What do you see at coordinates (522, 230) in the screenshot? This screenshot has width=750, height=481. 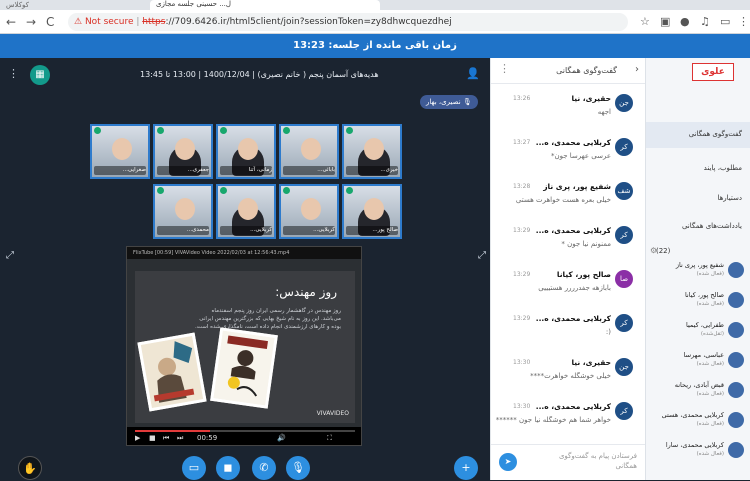 I see `message-time: 13:29` at bounding box center [522, 230].